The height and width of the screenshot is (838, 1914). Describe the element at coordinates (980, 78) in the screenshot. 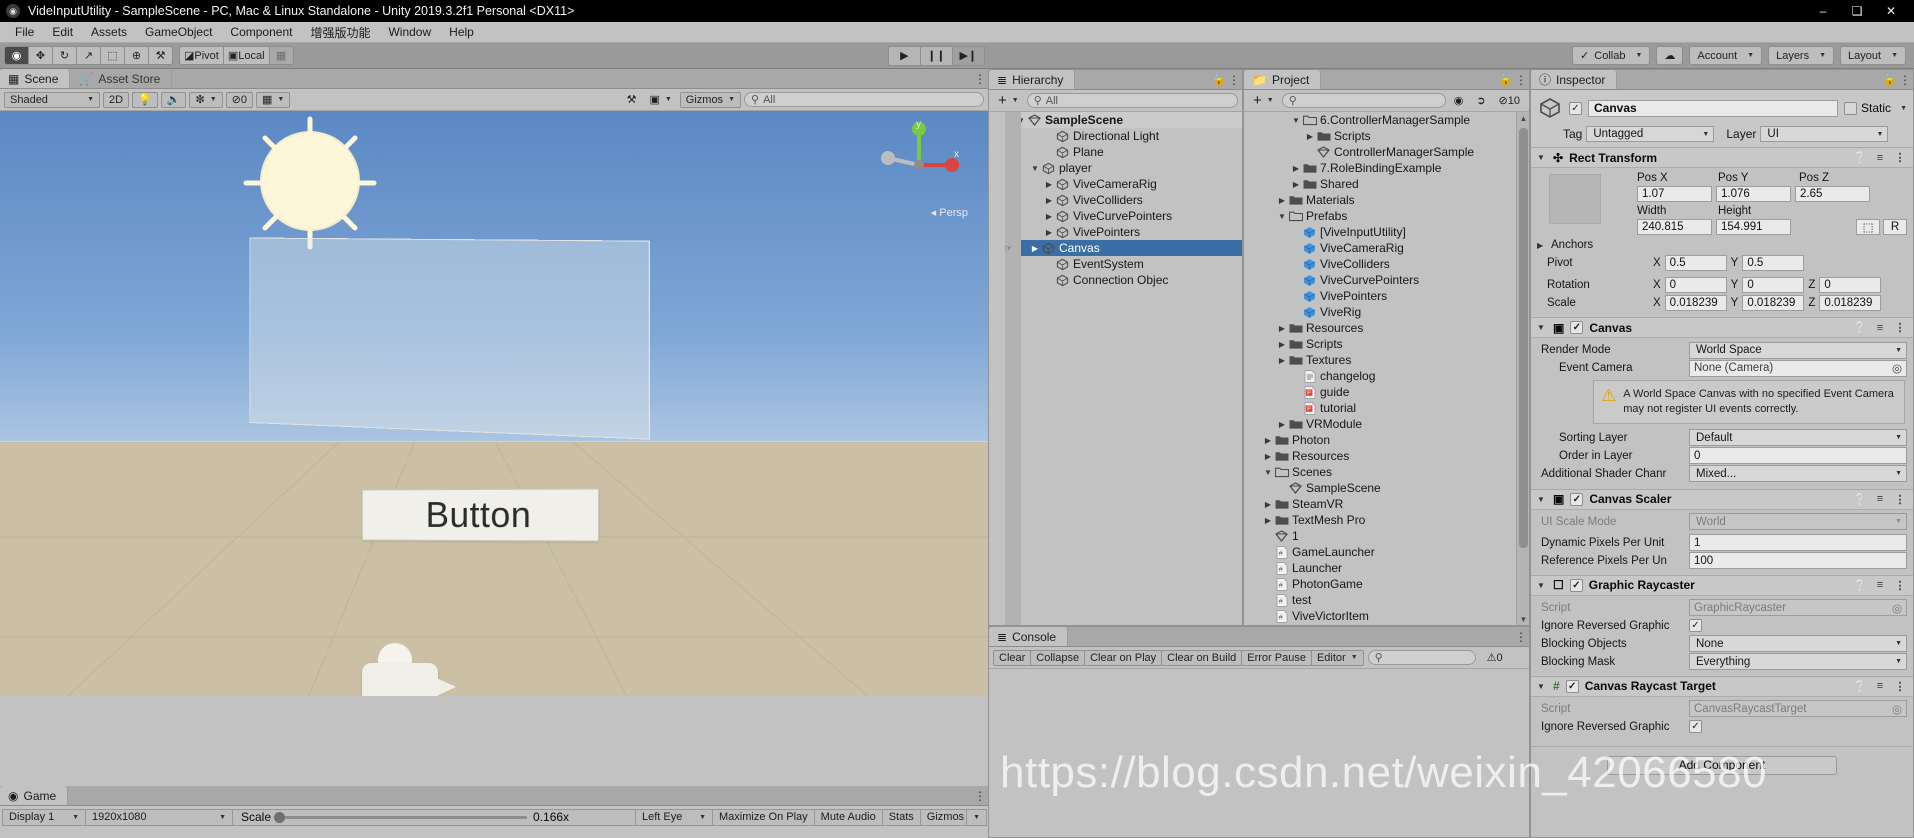

I see `scene-panel-menu-icon: ⋮` at that location.